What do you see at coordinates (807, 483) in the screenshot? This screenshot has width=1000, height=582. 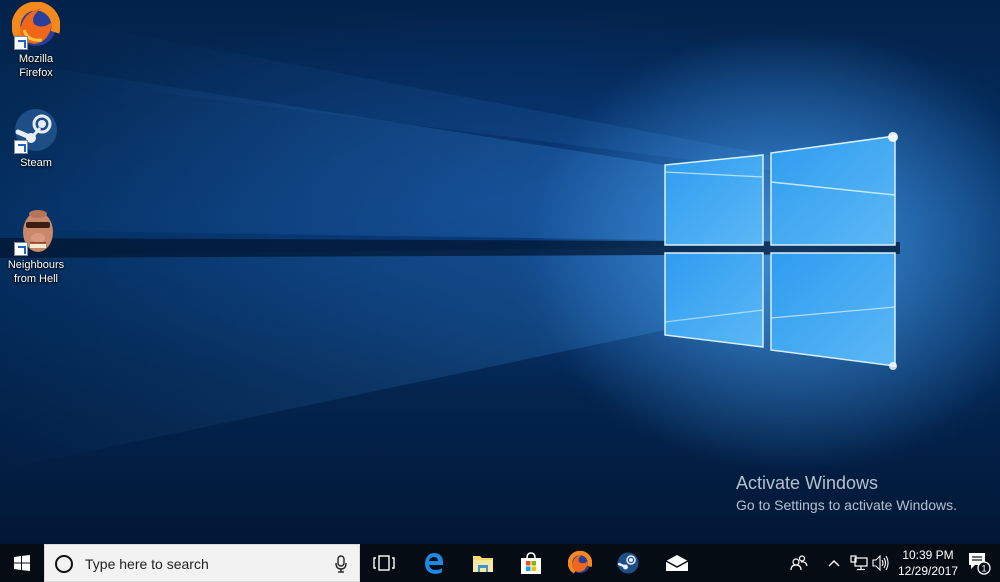 I see `activate-windows-title: Activate Windows` at bounding box center [807, 483].